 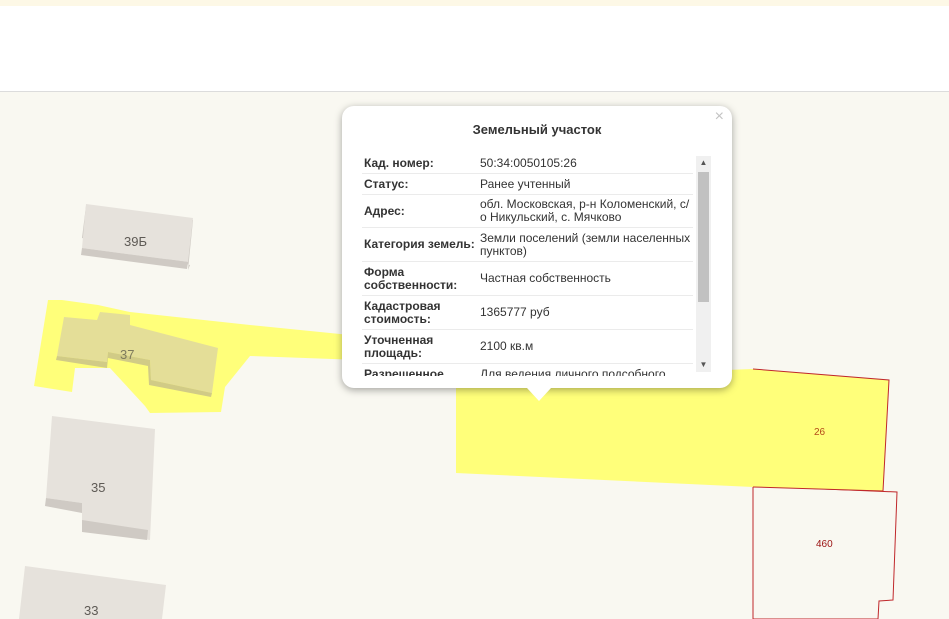 I want to click on info-value: 2100 кв.м, so click(x=507, y=346).